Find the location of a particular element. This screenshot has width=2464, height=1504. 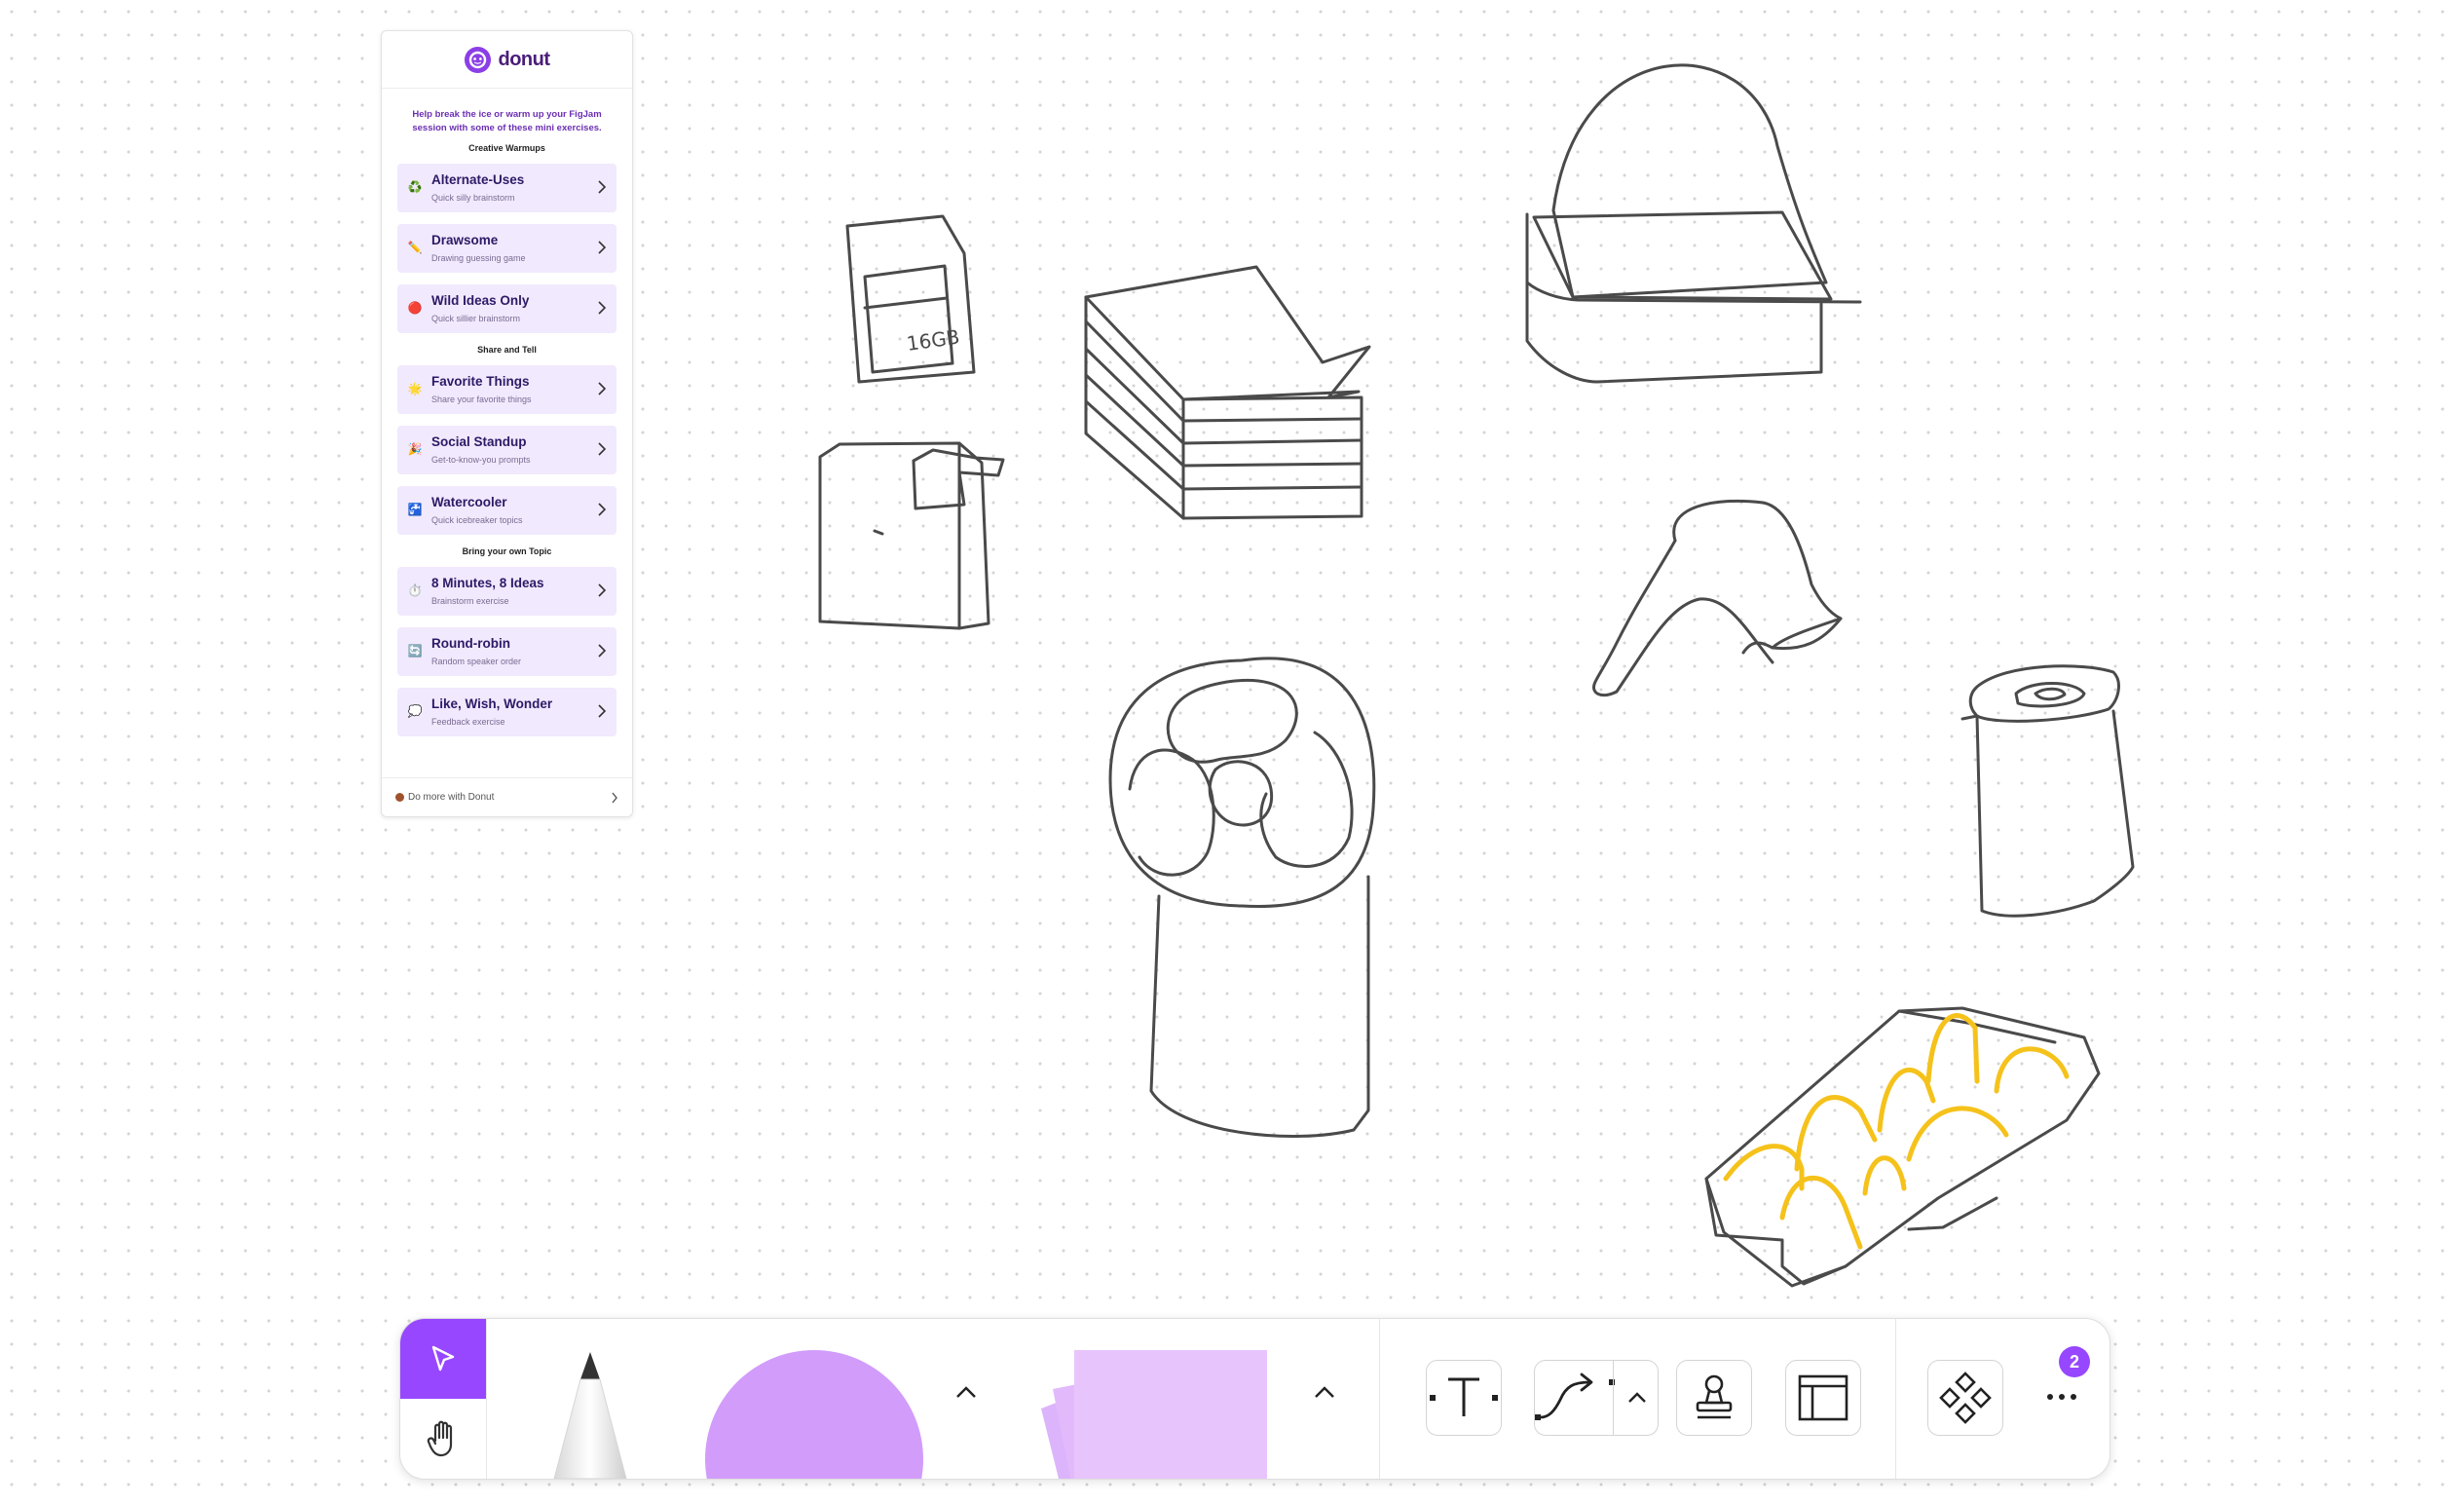

section-frame-icon is located at coordinates (1823, 1398).